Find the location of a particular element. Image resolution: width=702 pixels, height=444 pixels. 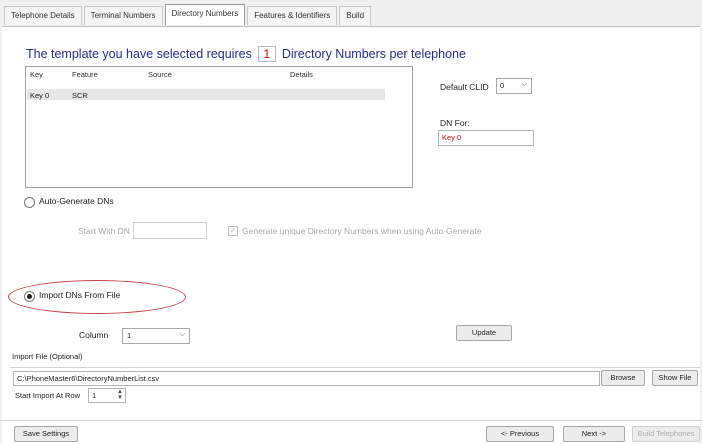

default-clid-select: 0 ⌵ is located at coordinates (514, 86).